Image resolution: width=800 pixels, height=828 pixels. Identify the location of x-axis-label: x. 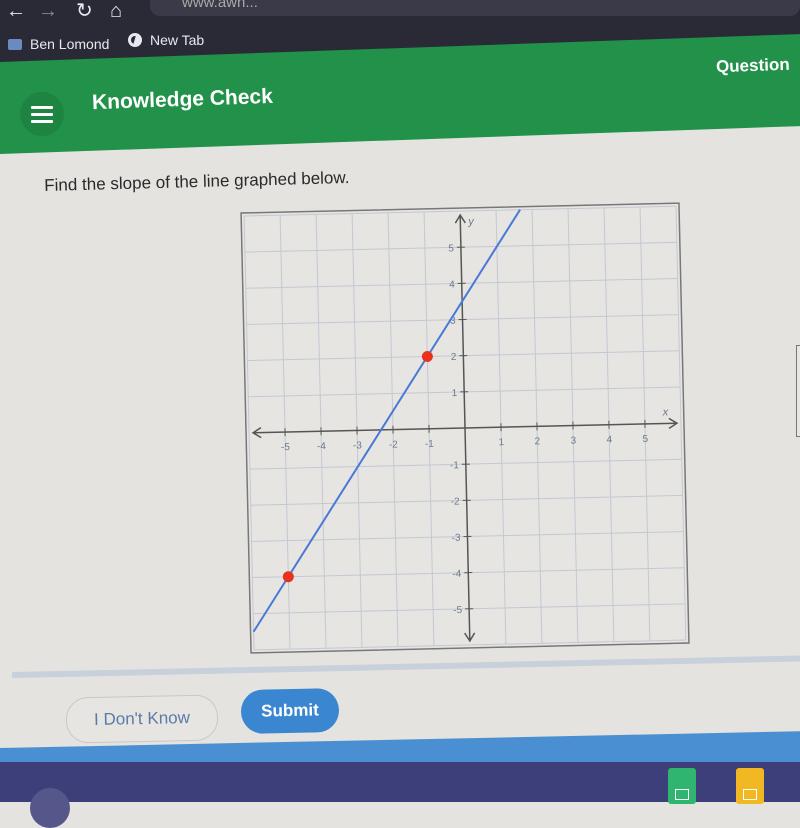
(665, 412).